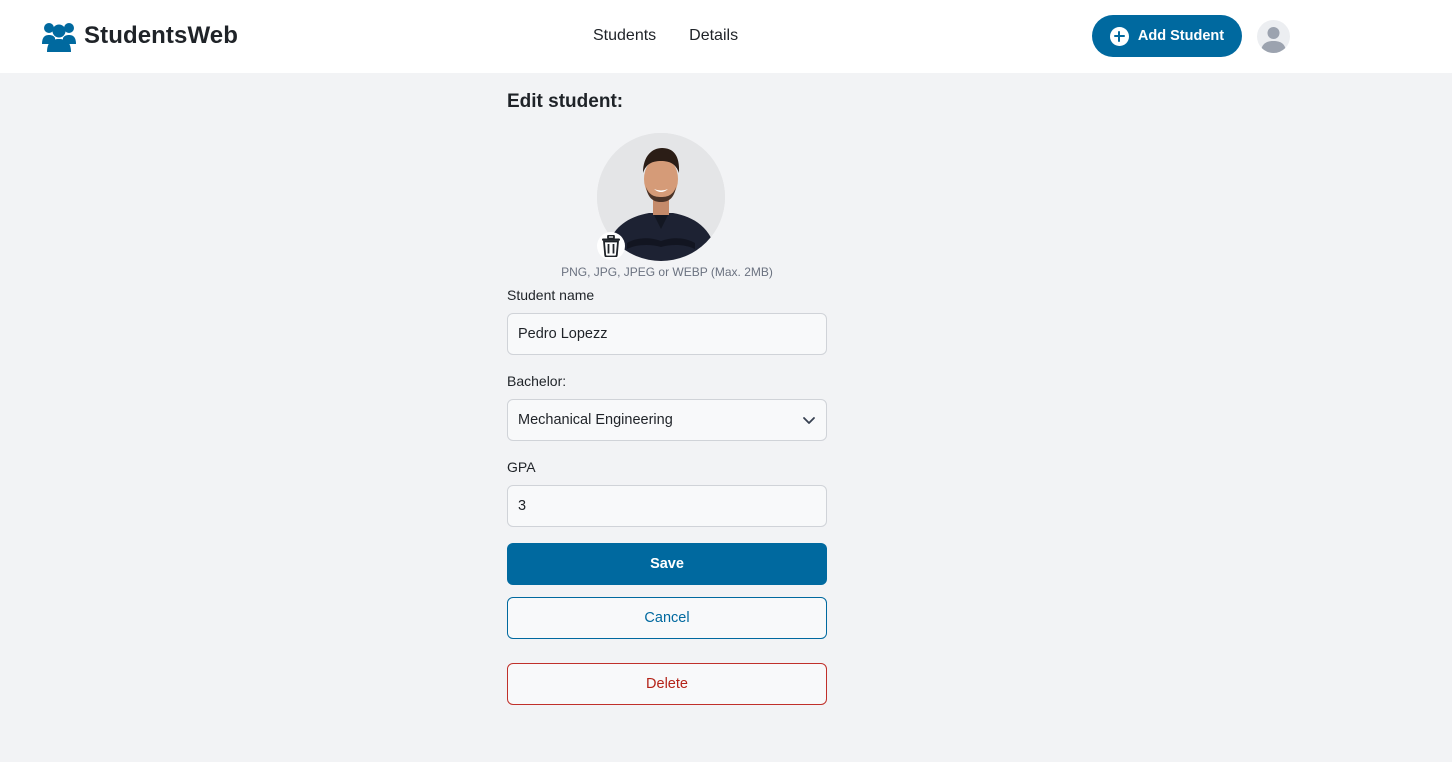  What do you see at coordinates (624, 36) in the screenshot?
I see `nav-link-students: Students` at bounding box center [624, 36].